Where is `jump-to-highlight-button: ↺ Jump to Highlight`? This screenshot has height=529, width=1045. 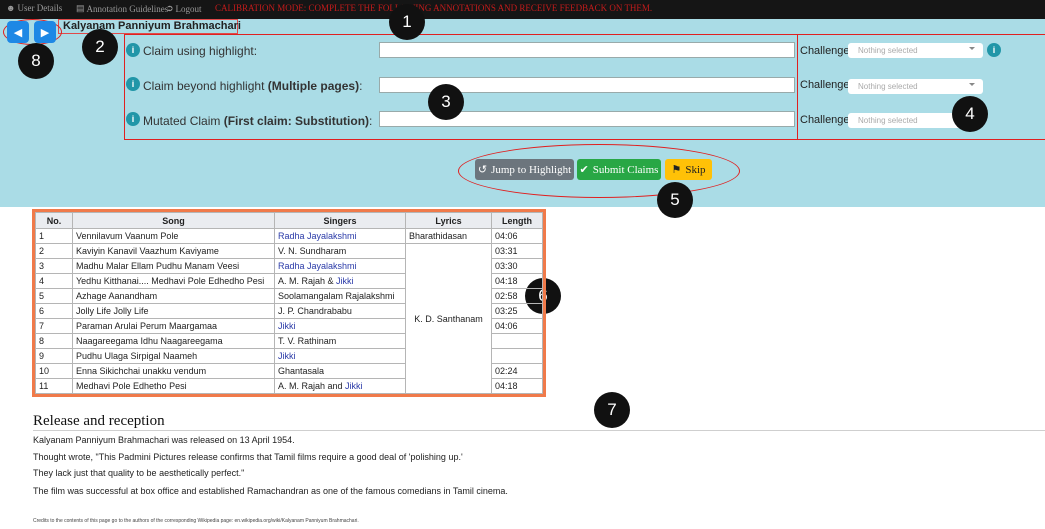 jump-to-highlight-button: ↺ Jump to Highlight is located at coordinates (524, 169).